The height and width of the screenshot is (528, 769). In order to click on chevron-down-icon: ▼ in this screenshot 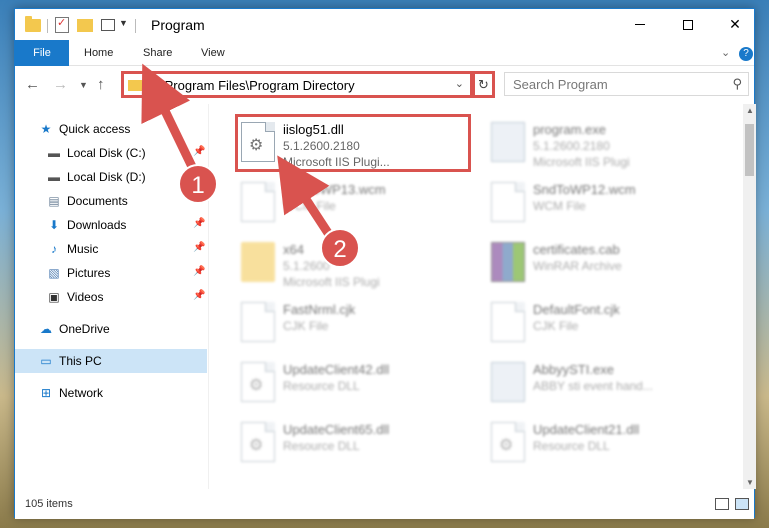, I will do `click(123, 26)`.